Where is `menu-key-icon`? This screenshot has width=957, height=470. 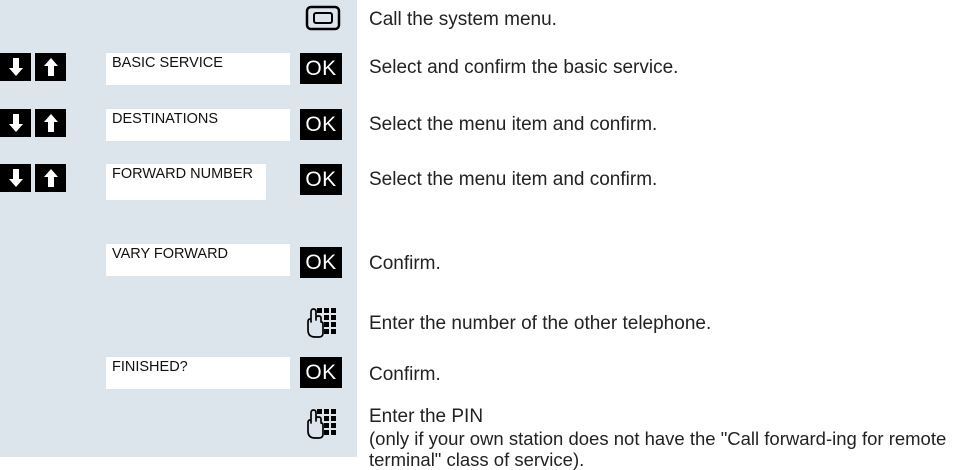 menu-key-icon is located at coordinates (323, 18).